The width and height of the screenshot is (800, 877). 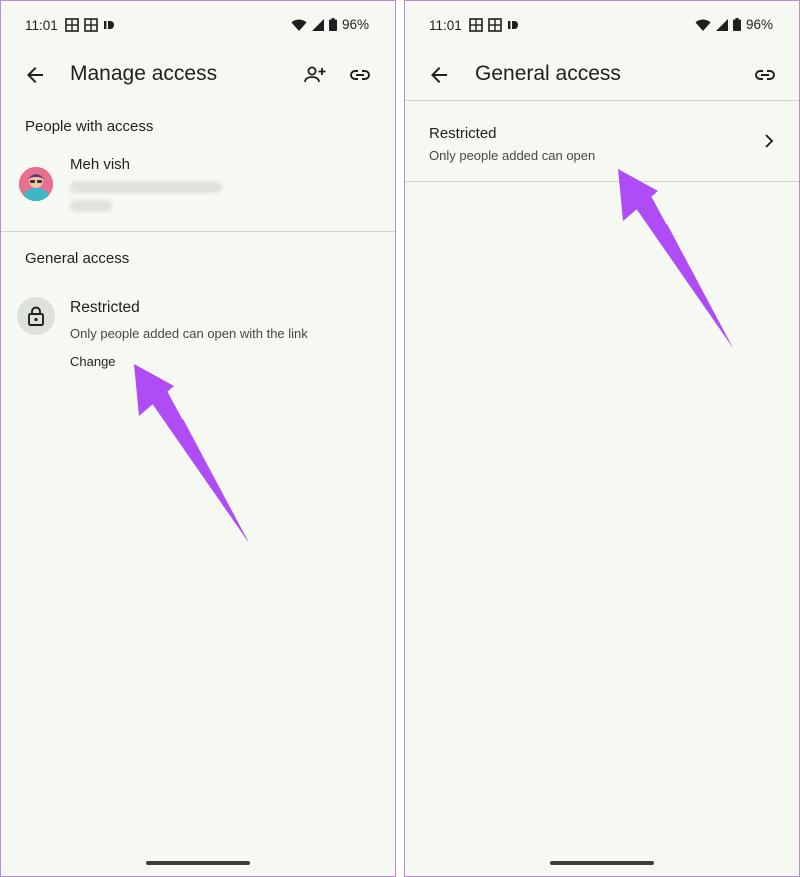 What do you see at coordinates (89, 126) in the screenshot?
I see `people-with-access-heading: People with access` at bounding box center [89, 126].